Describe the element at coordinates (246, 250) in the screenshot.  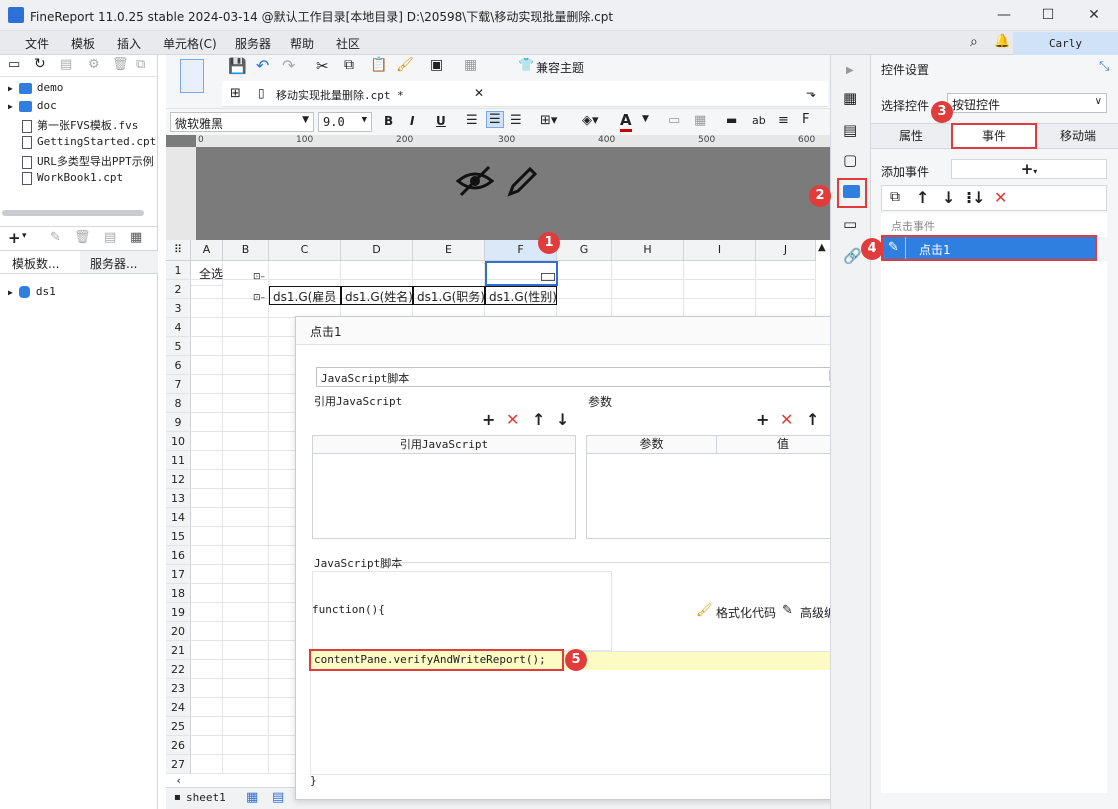
I see `column-header: B` at that location.